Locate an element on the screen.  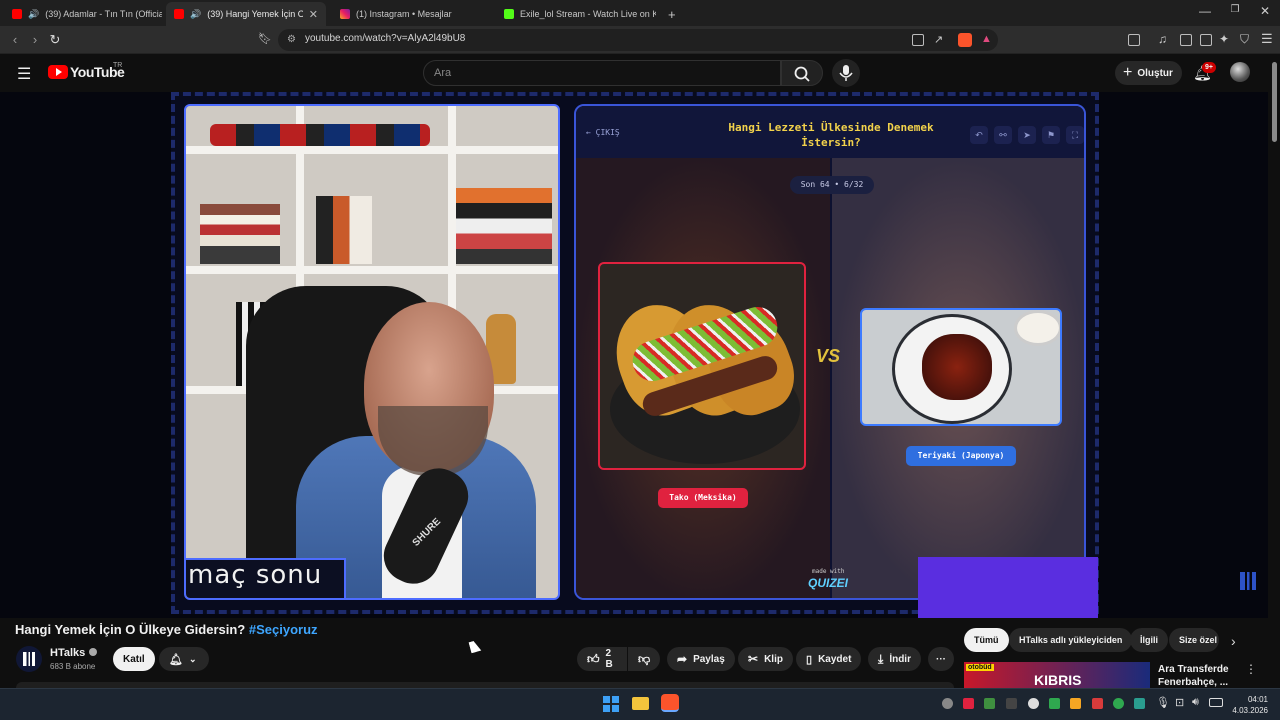
search-input: Ara is located at coordinates (602, 73).